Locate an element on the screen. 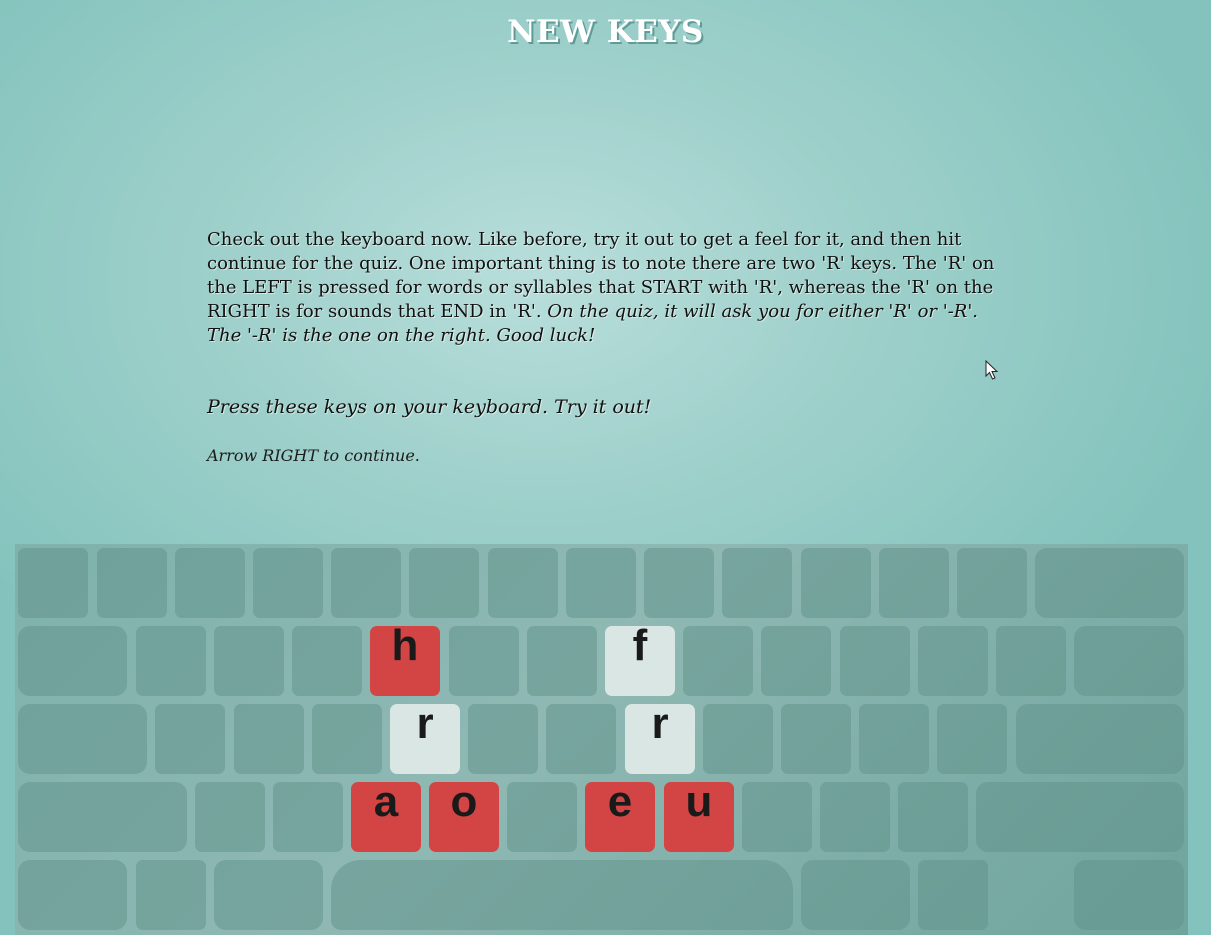 This screenshot has width=1211, height=935. key-f: f is located at coordinates (640, 658).